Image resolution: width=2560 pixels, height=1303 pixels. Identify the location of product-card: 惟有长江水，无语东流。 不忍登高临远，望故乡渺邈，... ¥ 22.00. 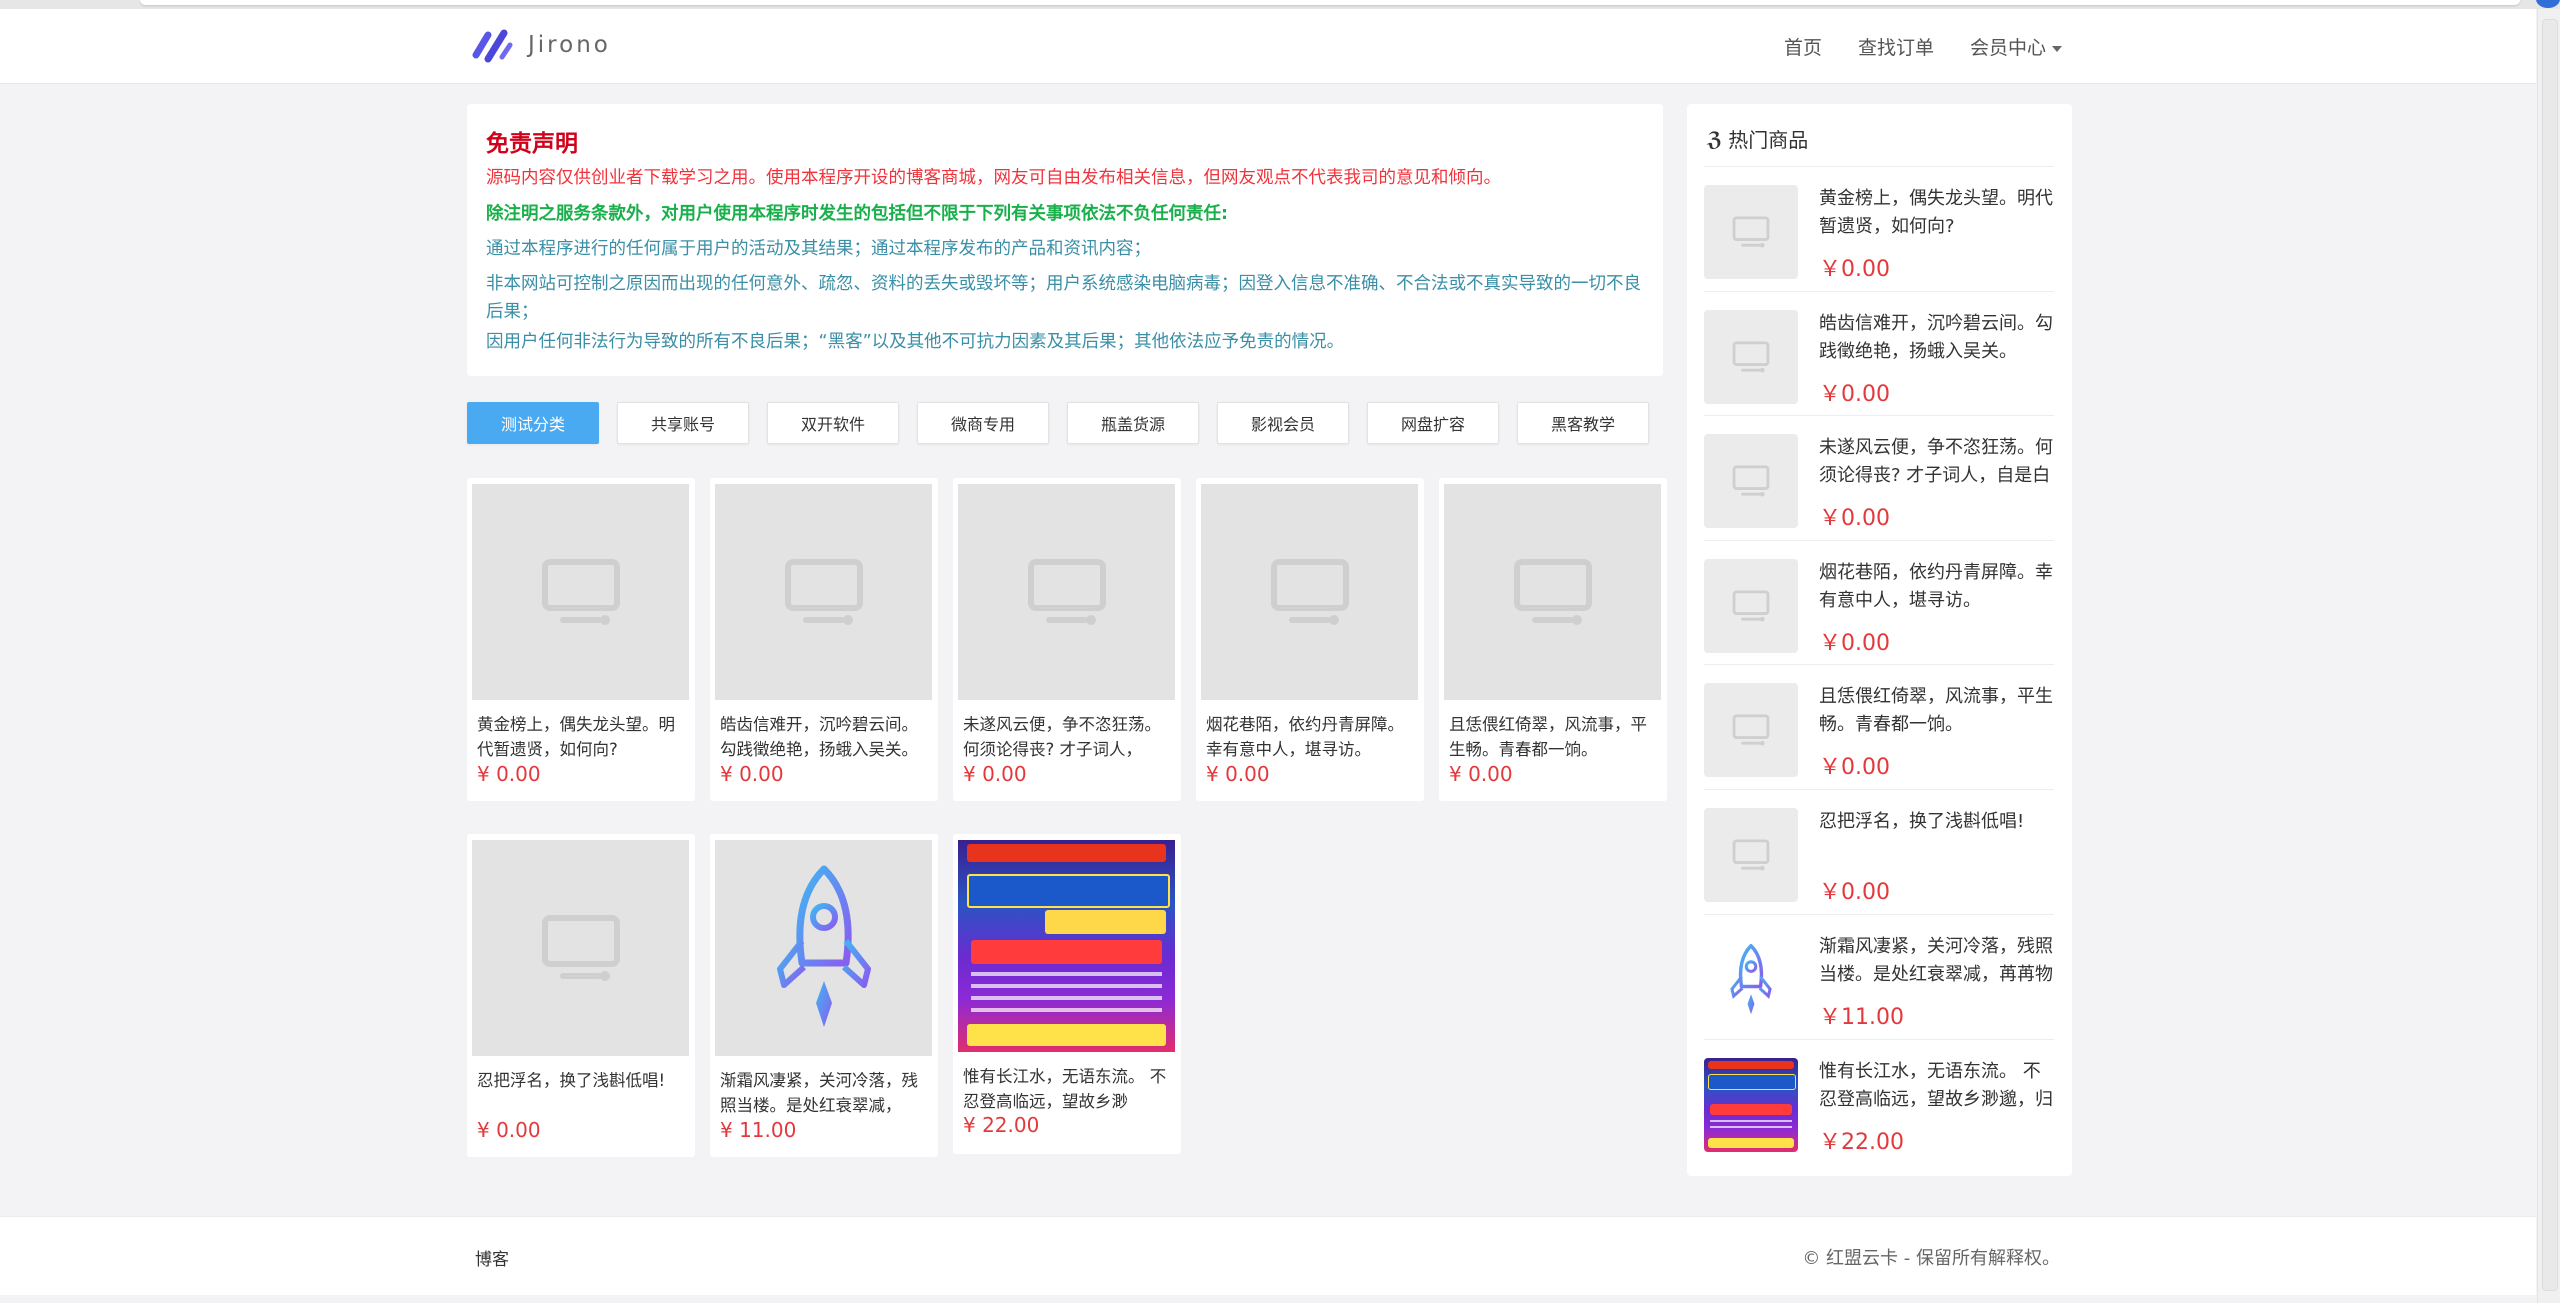
(1067, 994).